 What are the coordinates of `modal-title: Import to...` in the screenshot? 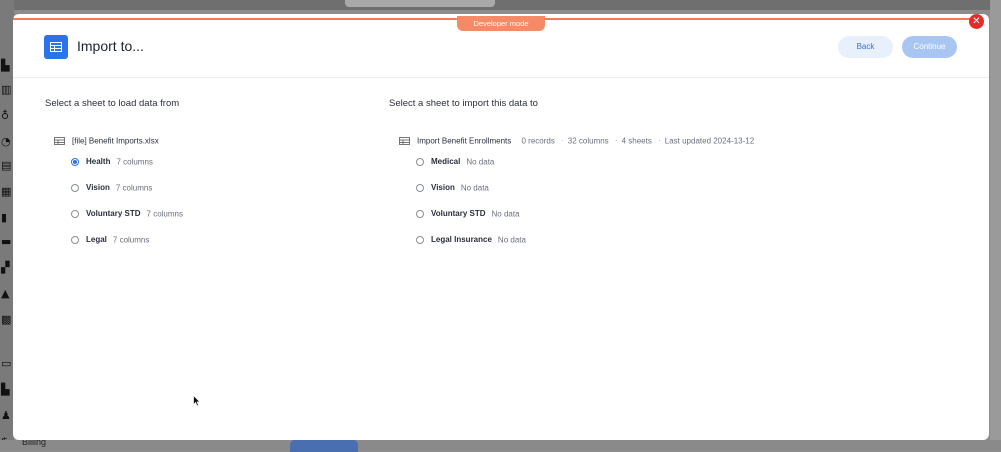 It's located at (110, 46).